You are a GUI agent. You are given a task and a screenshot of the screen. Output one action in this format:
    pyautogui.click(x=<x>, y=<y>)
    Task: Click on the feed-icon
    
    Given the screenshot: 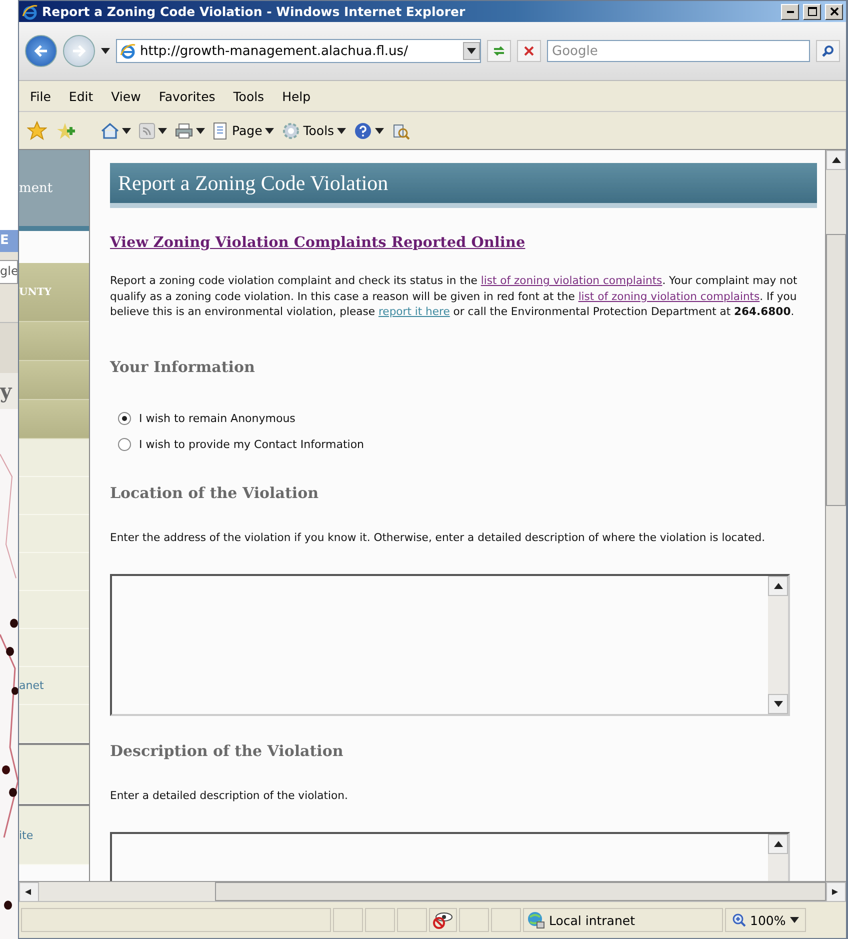 What is the action you would take?
    pyautogui.click(x=147, y=130)
    